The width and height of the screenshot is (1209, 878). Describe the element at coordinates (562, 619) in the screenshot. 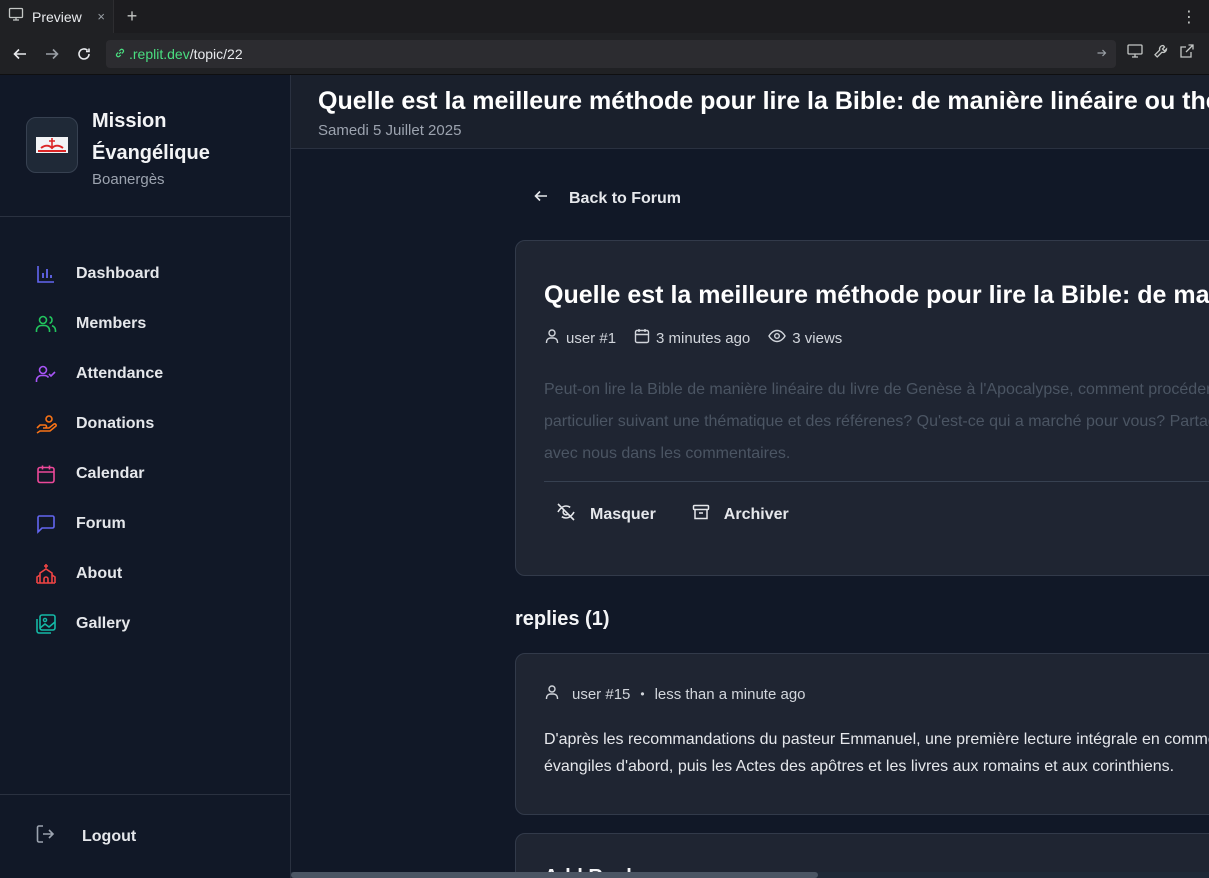

I see `replies-heading: replies (1)` at that location.